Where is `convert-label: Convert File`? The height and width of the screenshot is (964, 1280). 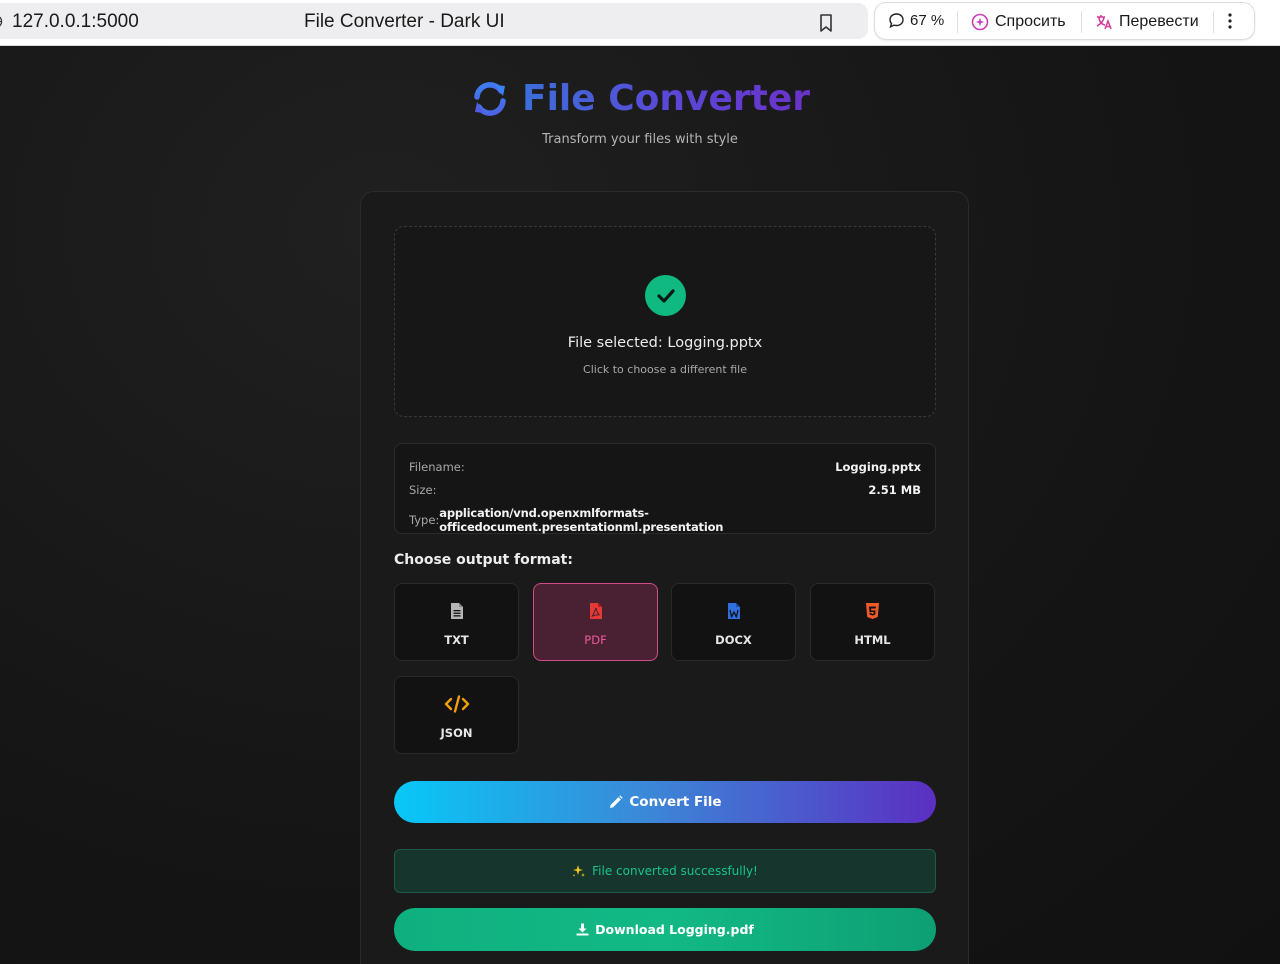 convert-label: Convert File is located at coordinates (675, 802).